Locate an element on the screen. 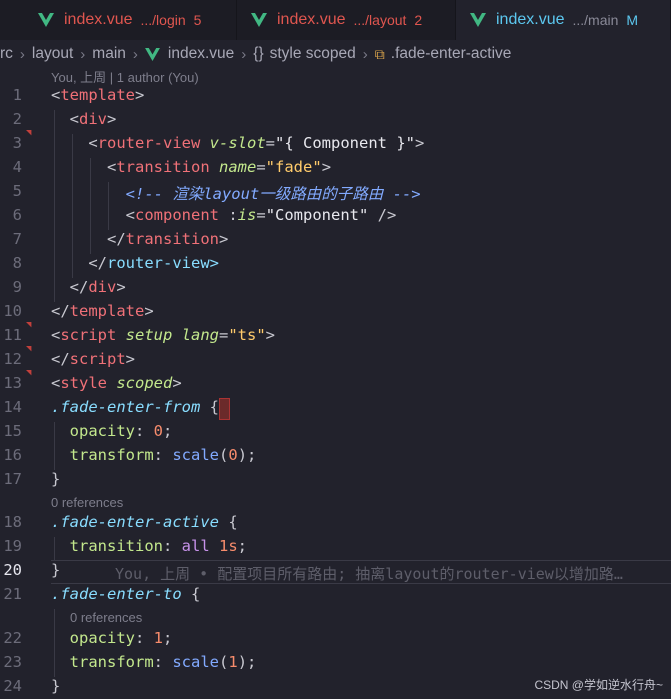 The image size is (671, 699). line-number: 2 is located at coordinates (17, 119).